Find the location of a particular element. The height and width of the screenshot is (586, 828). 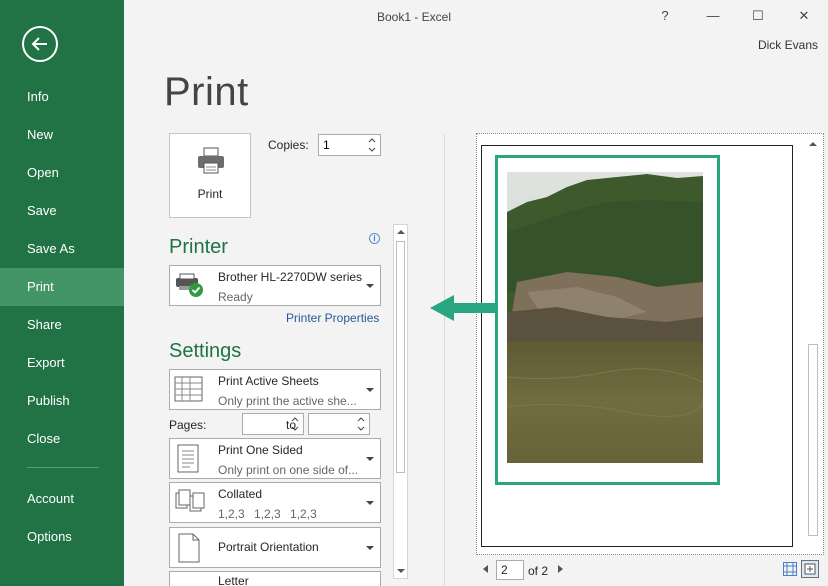

user-account-name: Dick Evans is located at coordinates (788, 45).